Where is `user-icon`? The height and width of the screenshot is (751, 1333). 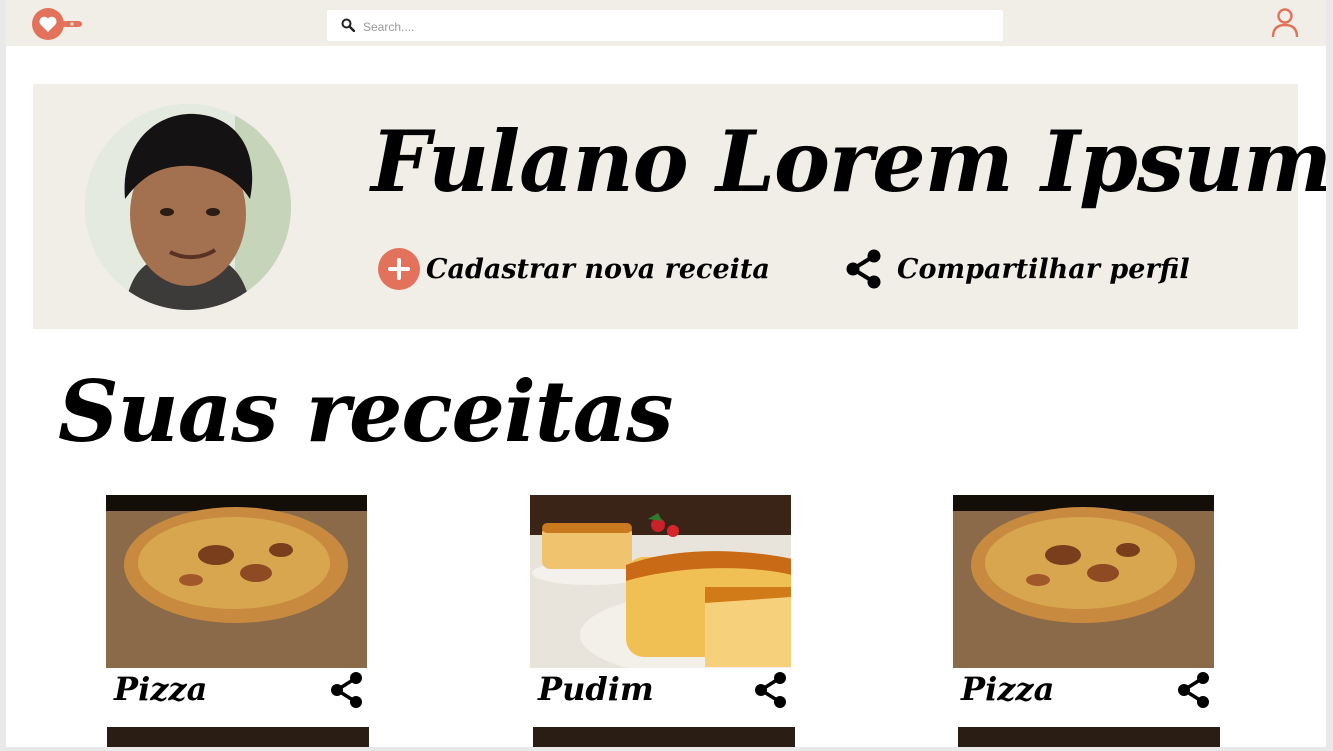
user-icon is located at coordinates (1285, 23).